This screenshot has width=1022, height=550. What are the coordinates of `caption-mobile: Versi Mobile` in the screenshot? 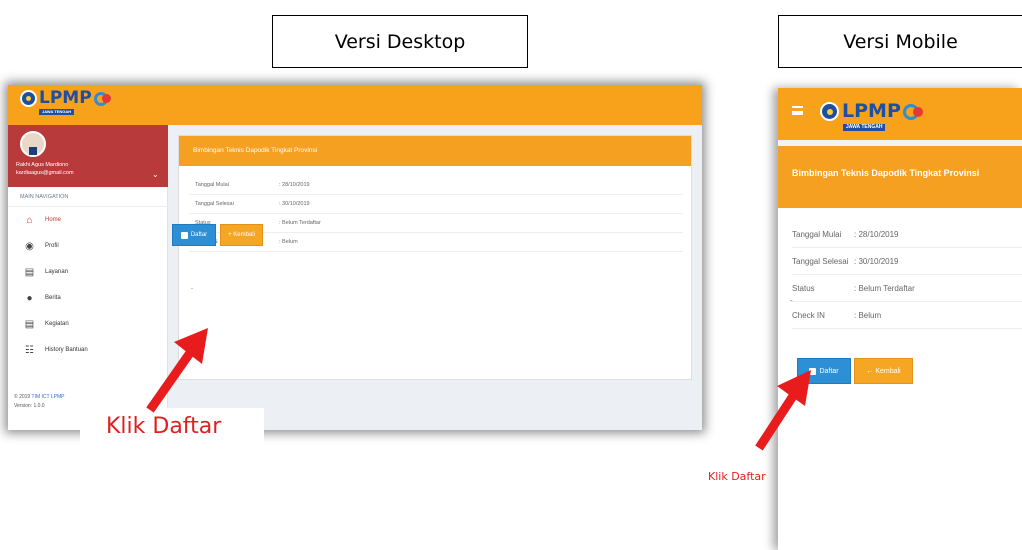 It's located at (900, 41).